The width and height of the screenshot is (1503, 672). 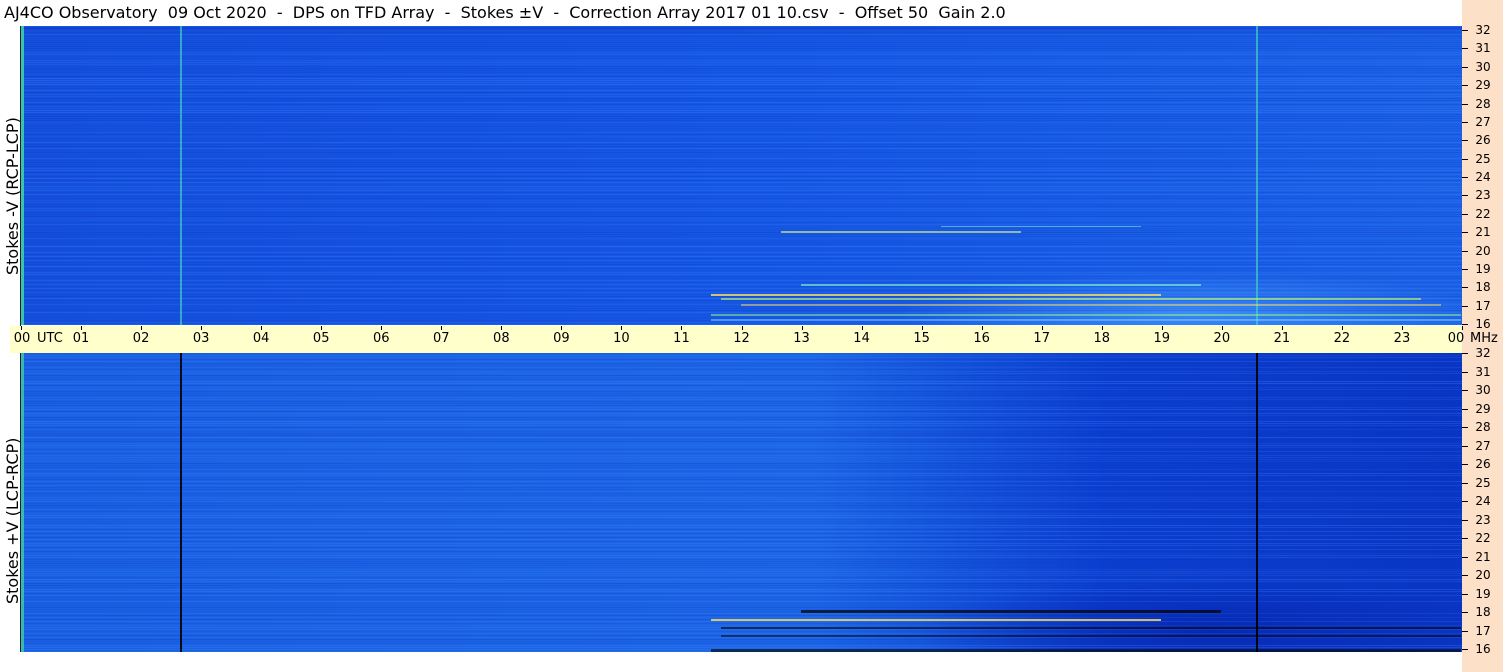 I want to click on time-tick-label: 20, so click(x=1222, y=338).